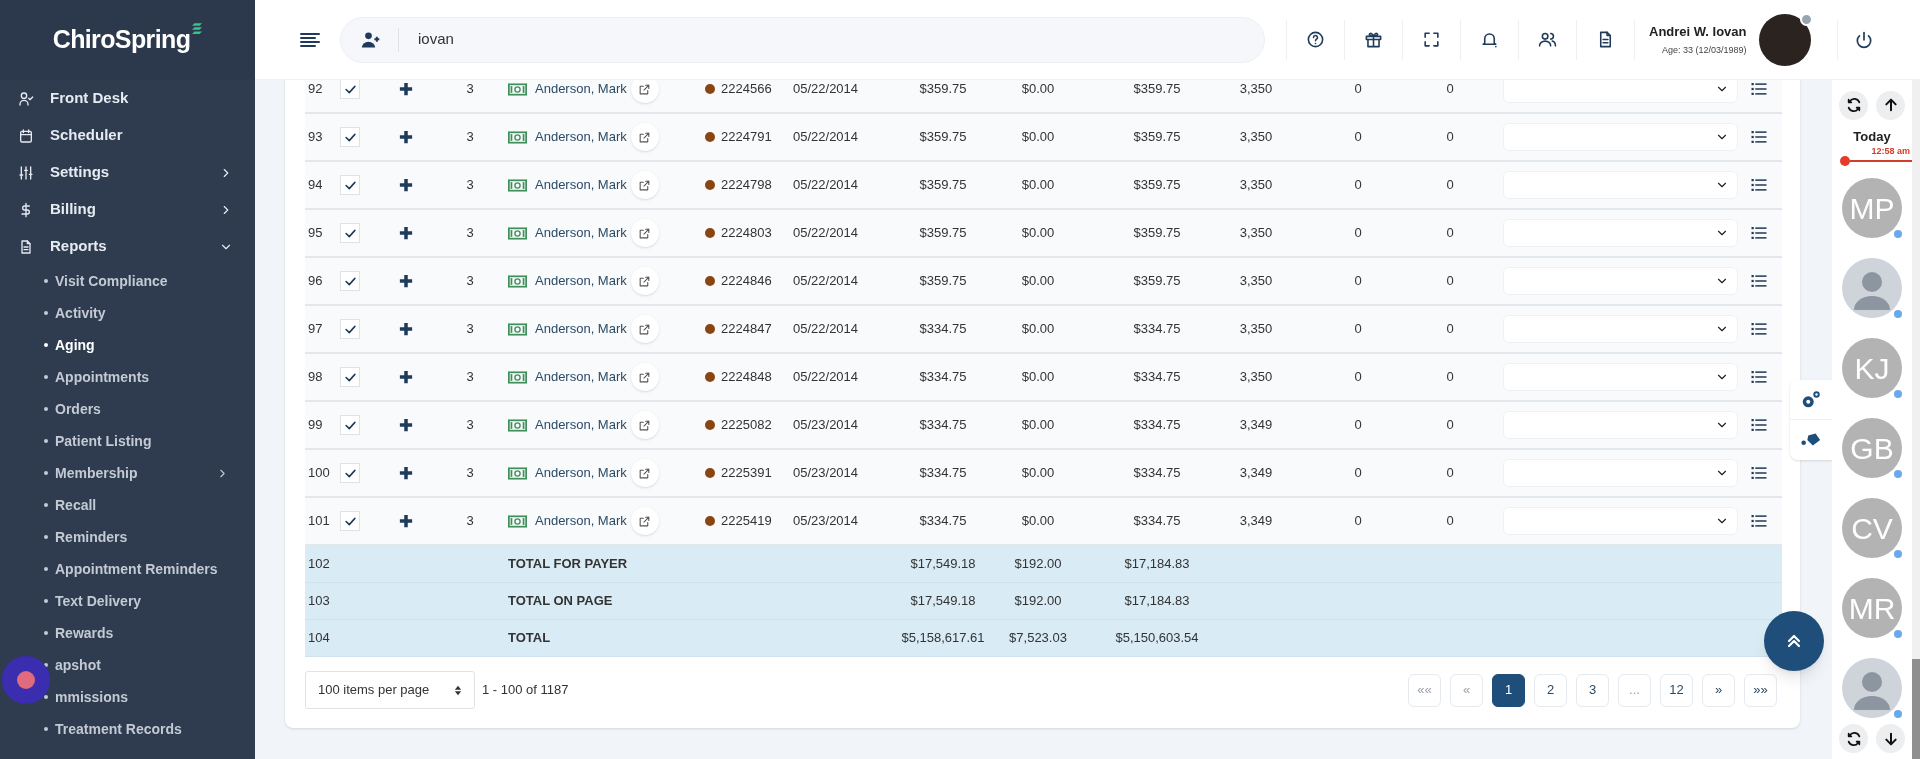  I want to click on sidebar-item: Reports, so click(127, 246).